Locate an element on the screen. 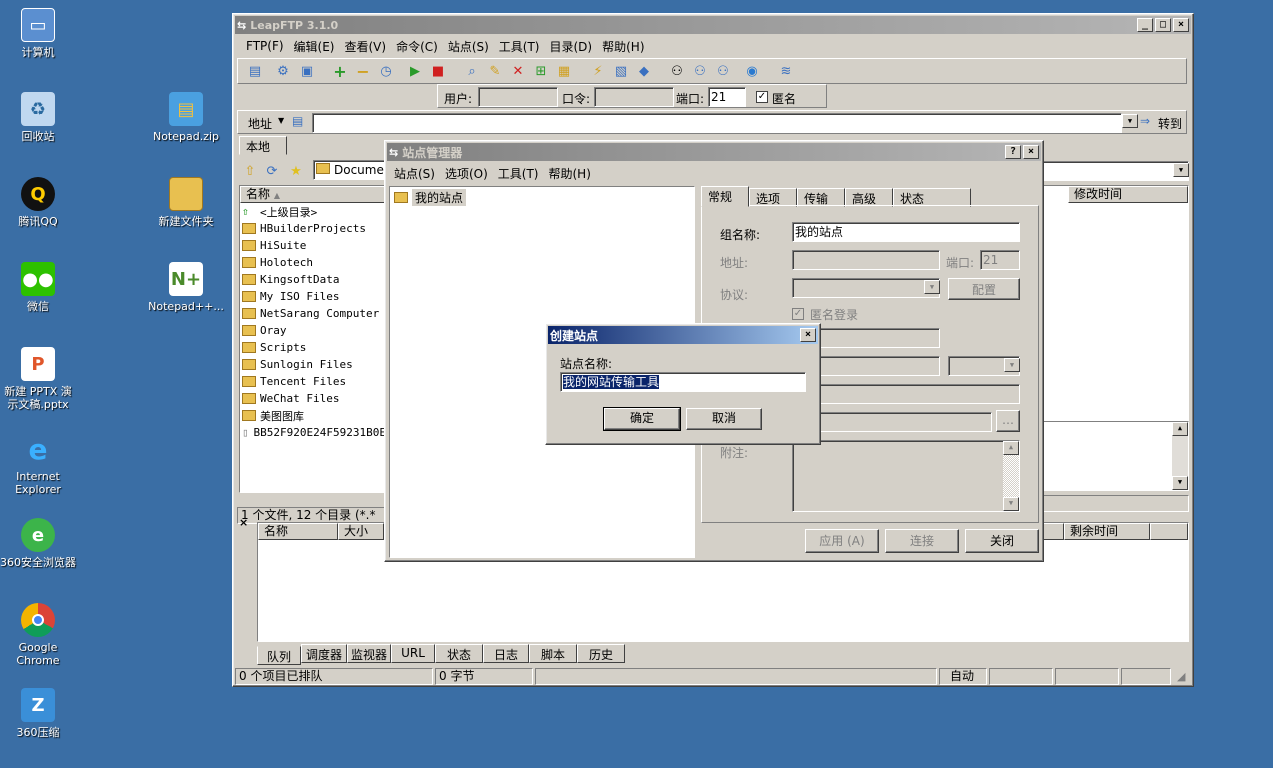  cancel-button: 取消 is located at coordinates (724, 419).